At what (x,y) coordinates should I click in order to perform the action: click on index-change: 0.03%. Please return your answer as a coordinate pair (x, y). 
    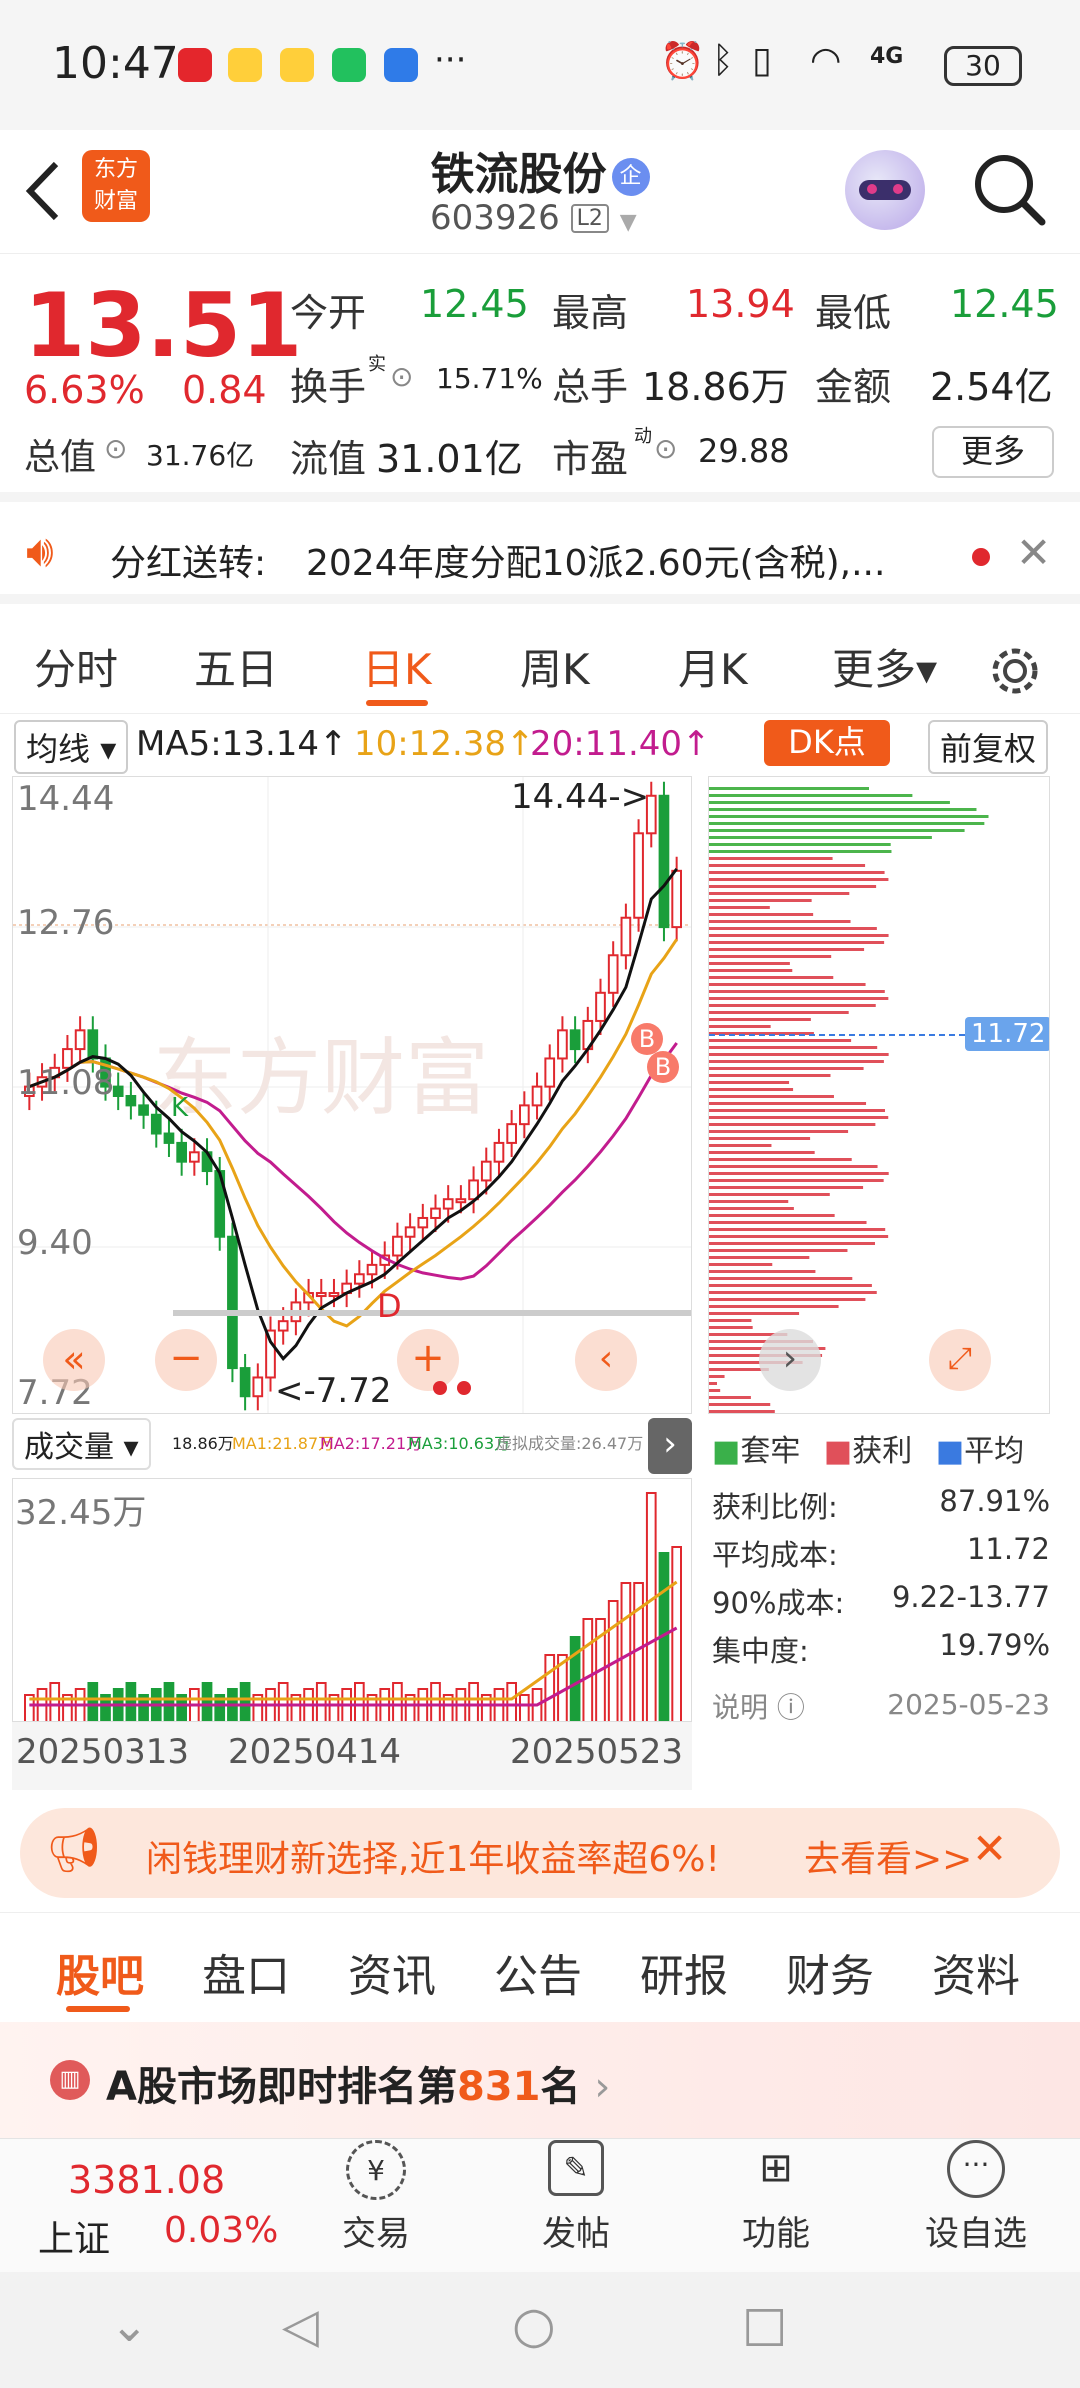
    Looking at the image, I should click on (221, 2230).